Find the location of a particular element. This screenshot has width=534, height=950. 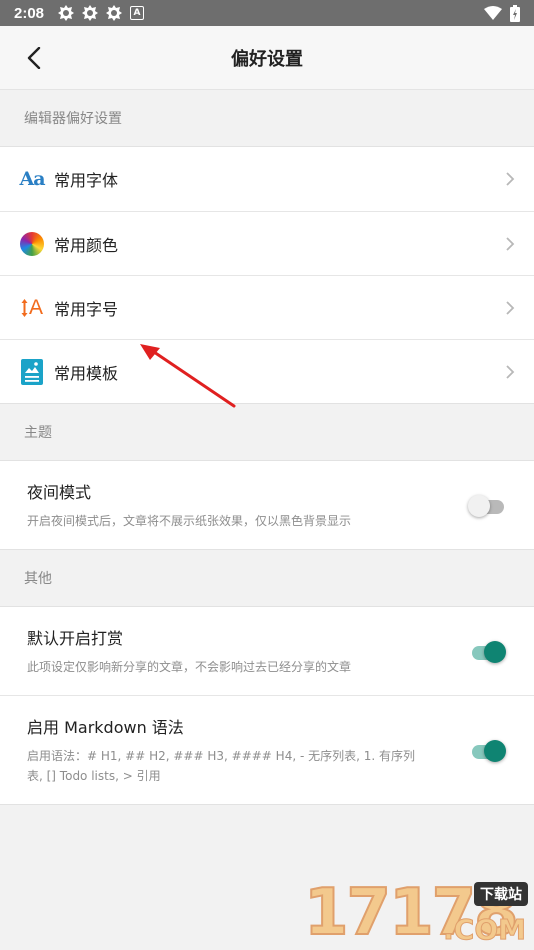

section-header-other: 其他 is located at coordinates (267, 578).